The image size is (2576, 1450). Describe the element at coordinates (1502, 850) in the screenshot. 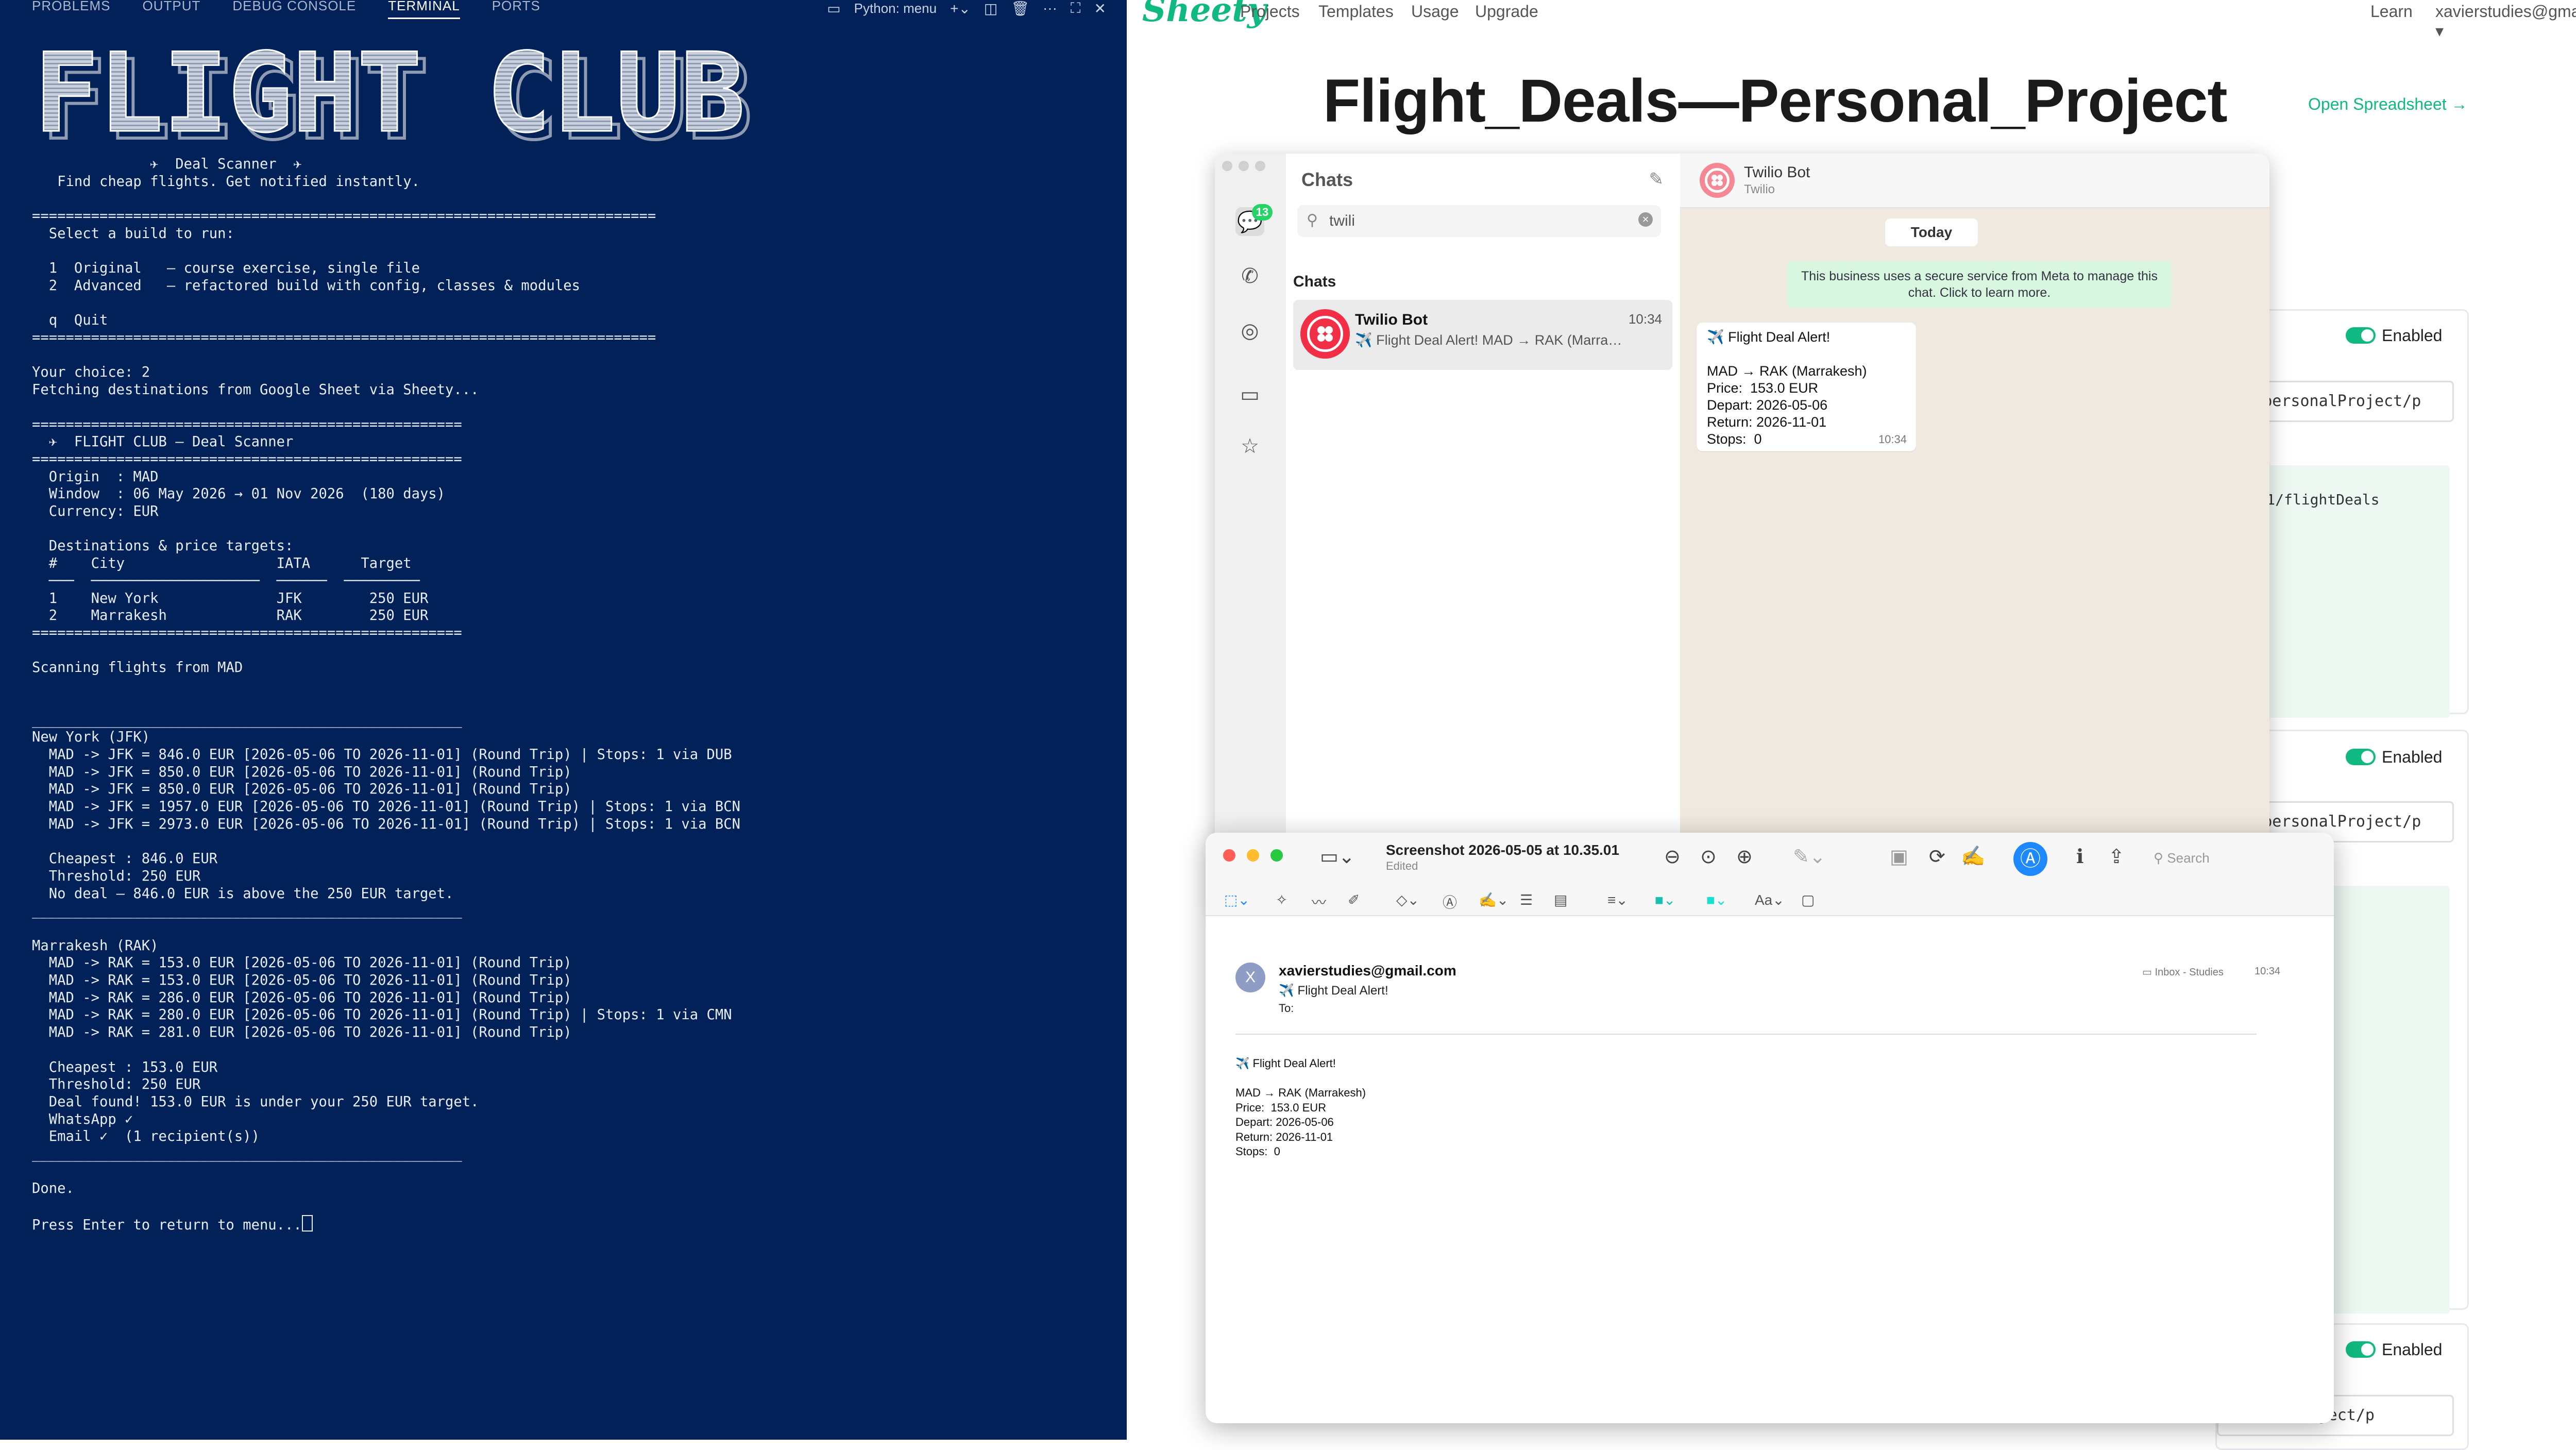

I see `document-title: Screenshot 2026-05-05 at 10.35.01` at that location.